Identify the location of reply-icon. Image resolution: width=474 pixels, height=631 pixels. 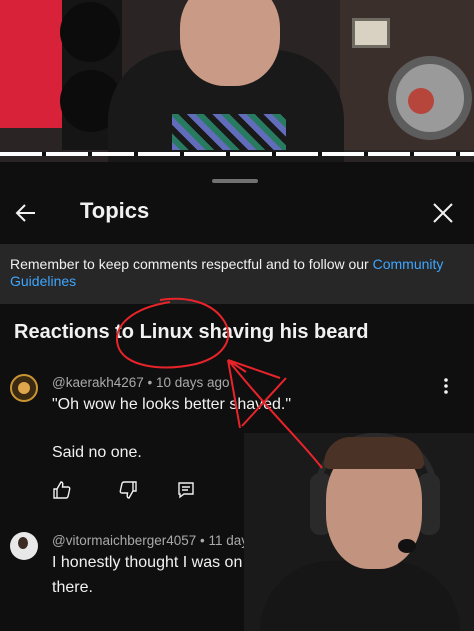
(186, 490).